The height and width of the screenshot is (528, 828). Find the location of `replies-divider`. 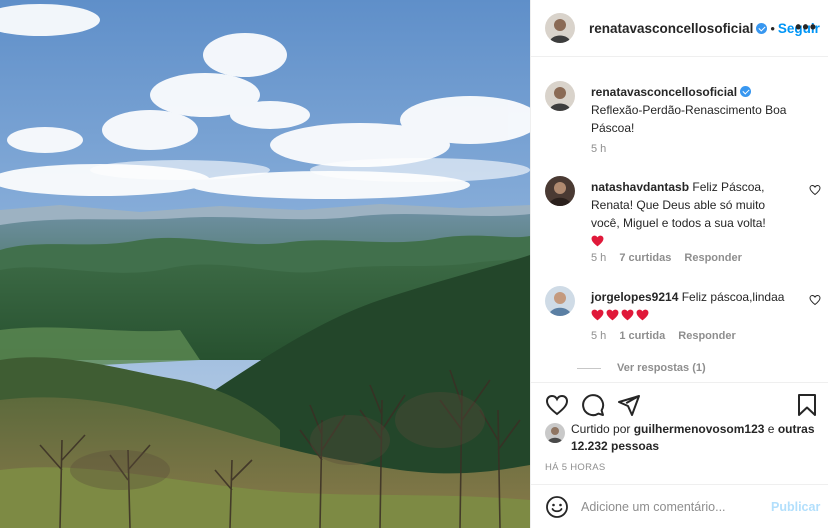

replies-divider is located at coordinates (589, 368).